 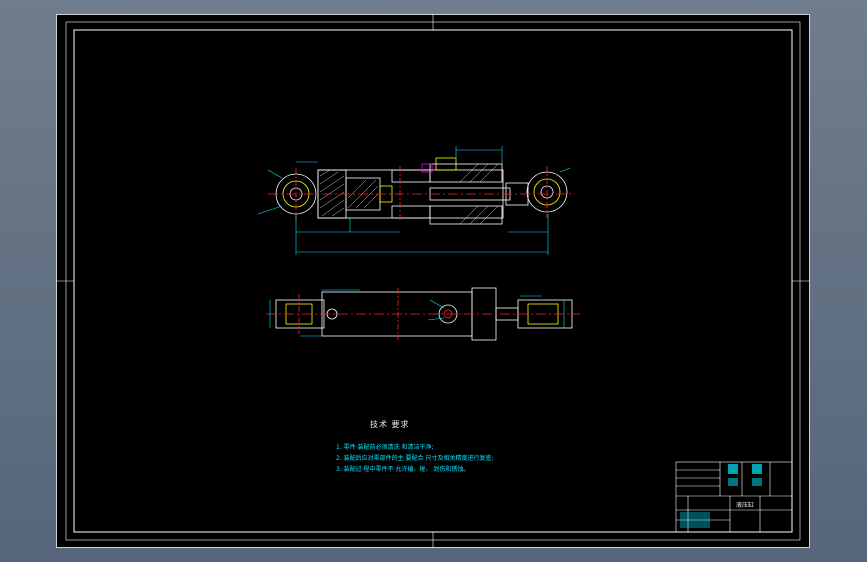 I want to click on dimensions-bottom, so click(x=417, y=313).